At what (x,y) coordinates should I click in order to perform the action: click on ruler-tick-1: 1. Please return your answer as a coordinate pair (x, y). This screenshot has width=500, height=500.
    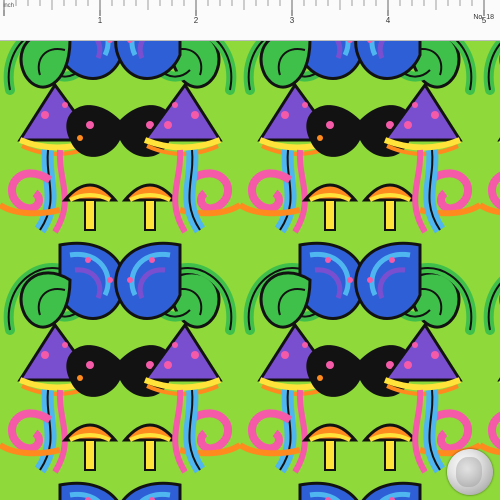
    Looking at the image, I should click on (100, 20).